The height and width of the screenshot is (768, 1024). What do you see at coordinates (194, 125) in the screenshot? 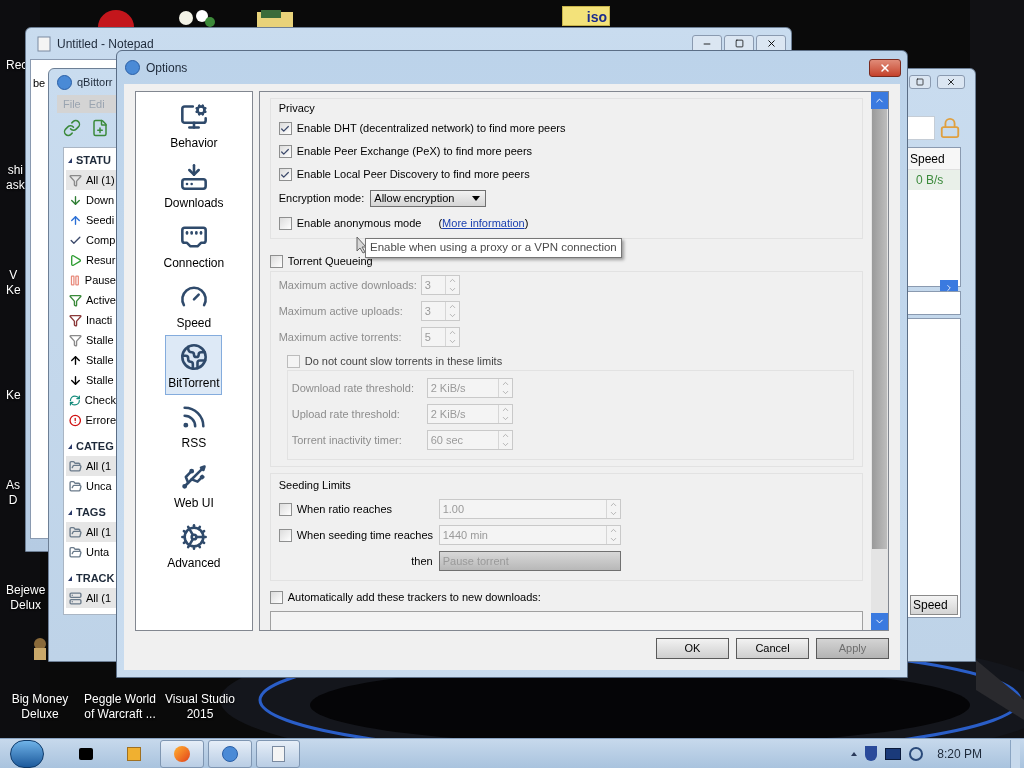
I see `page-item: Behavior` at bounding box center [194, 125].